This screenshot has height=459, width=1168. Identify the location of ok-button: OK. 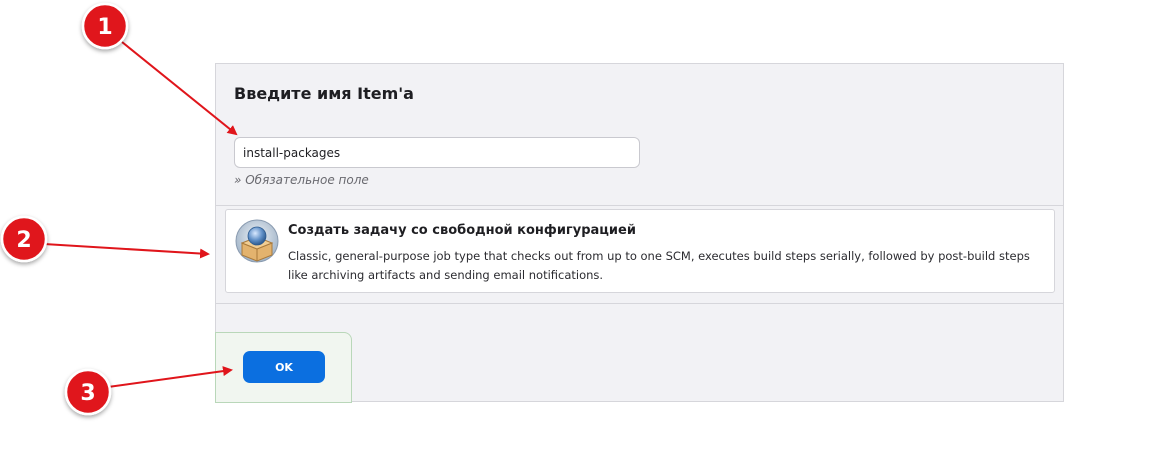
(284, 367).